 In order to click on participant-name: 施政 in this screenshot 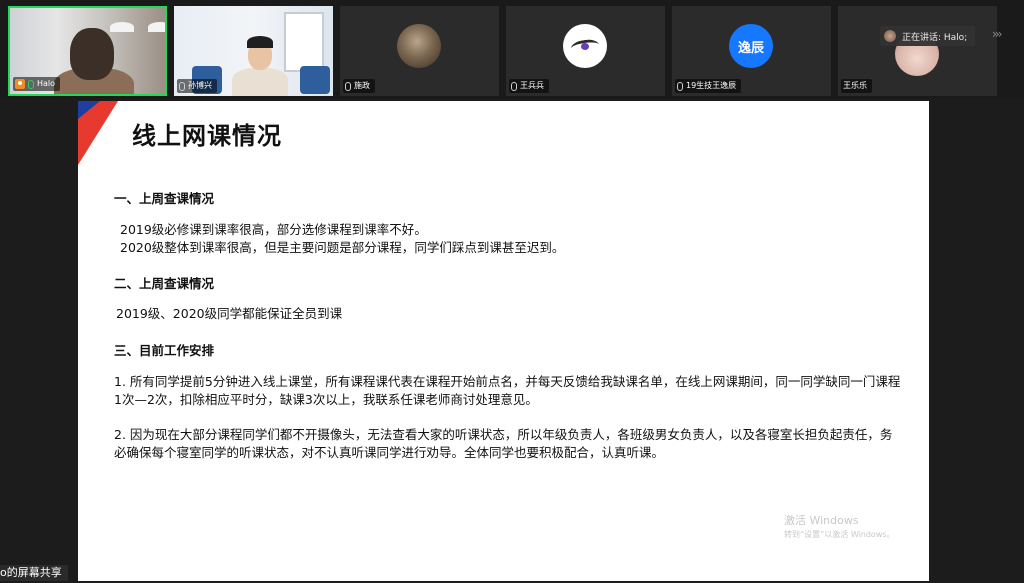, I will do `click(362, 85)`.